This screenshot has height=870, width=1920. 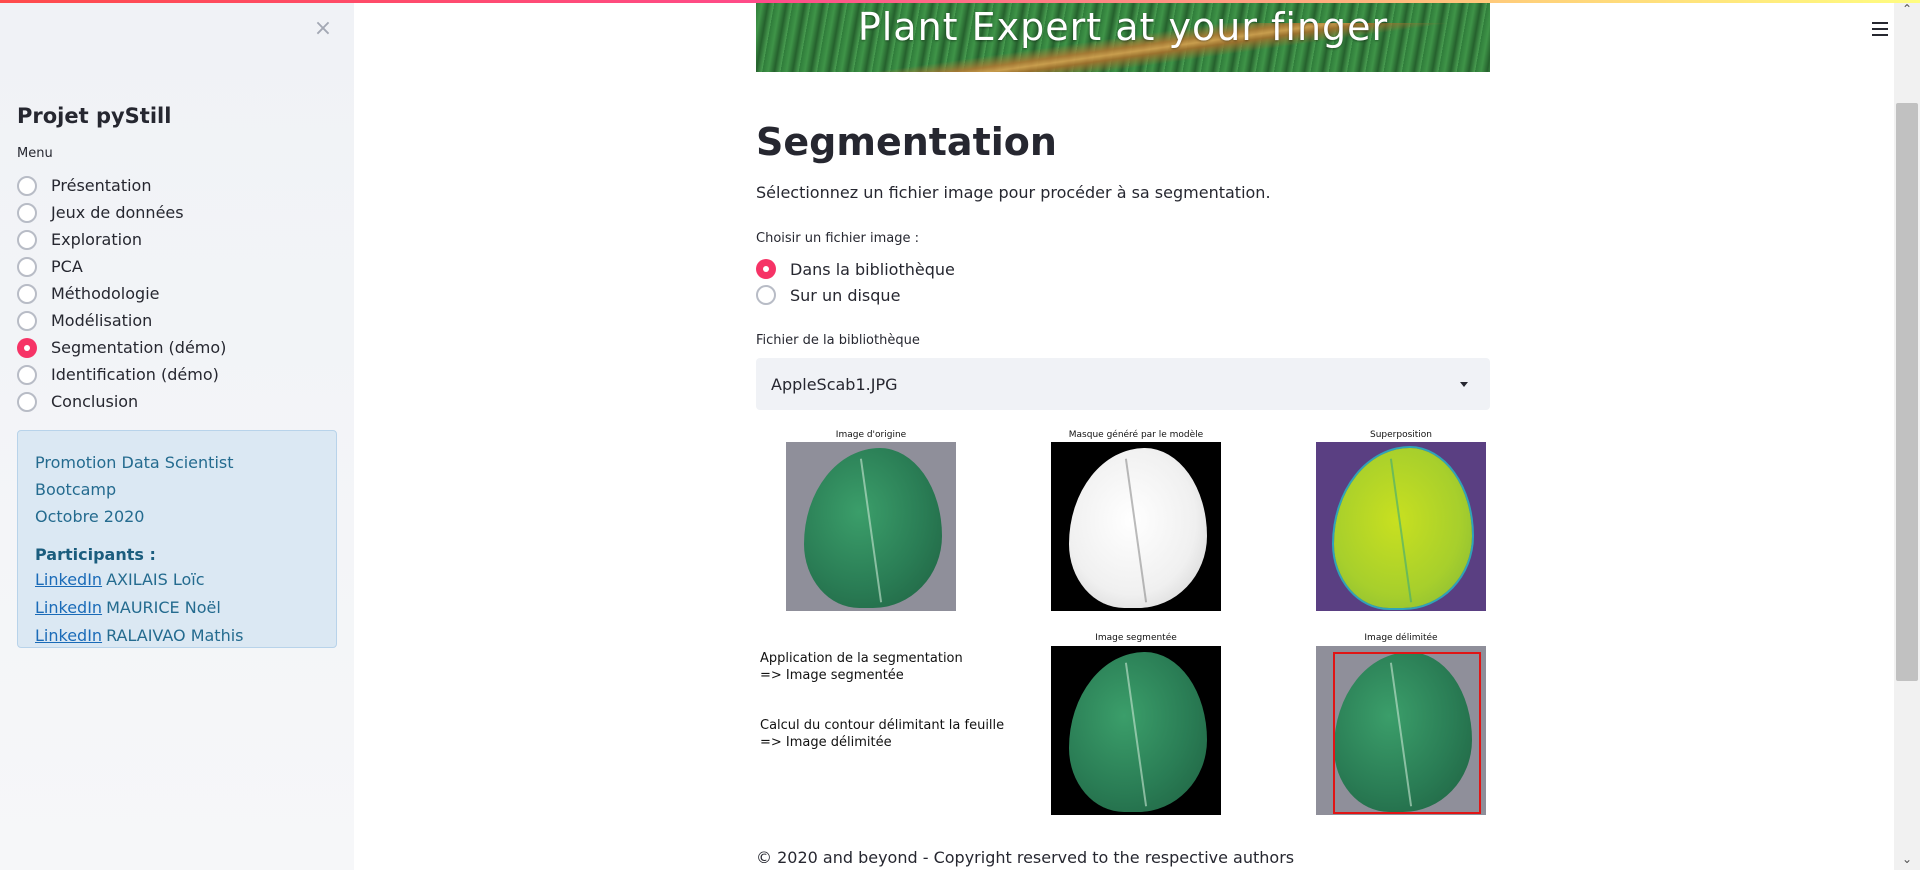 I want to click on promotion-text: Promotion Data Scientist Bootcamp, so click(x=134, y=476).